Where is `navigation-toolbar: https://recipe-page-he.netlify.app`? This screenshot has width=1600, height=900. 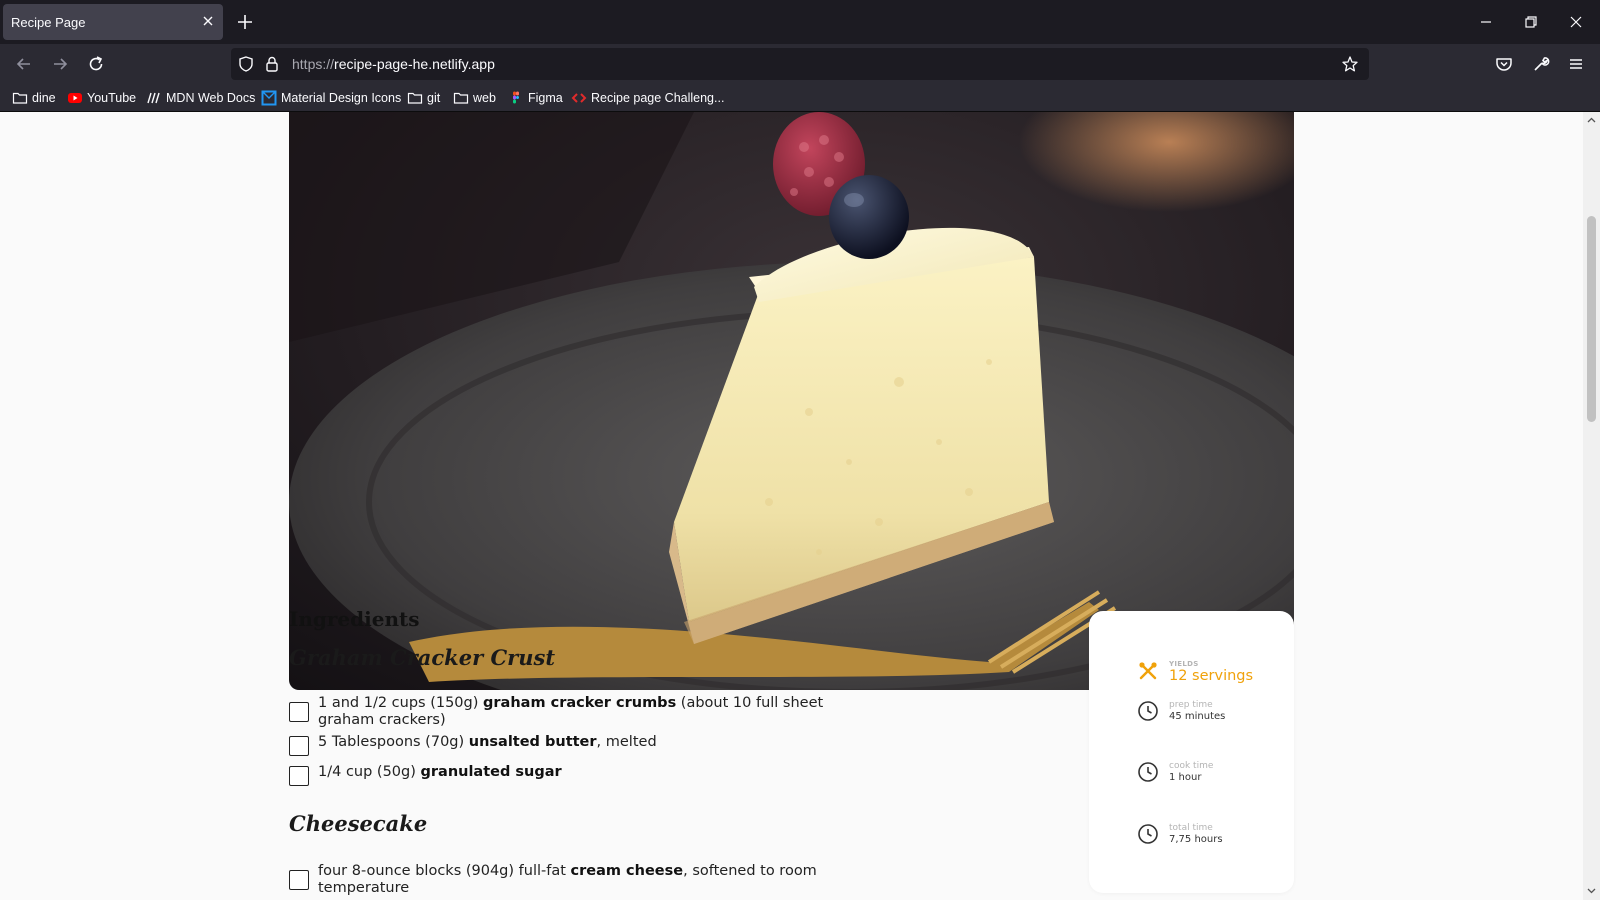 navigation-toolbar: https://recipe-page-he.netlify.app is located at coordinates (800, 64).